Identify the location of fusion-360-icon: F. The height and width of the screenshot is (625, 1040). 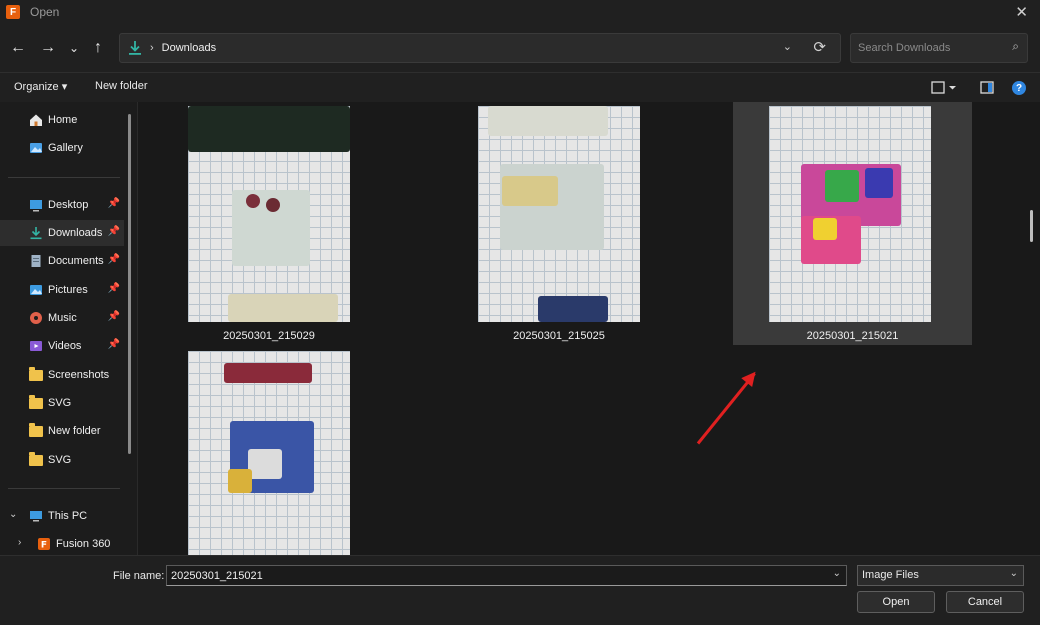
(44, 544).